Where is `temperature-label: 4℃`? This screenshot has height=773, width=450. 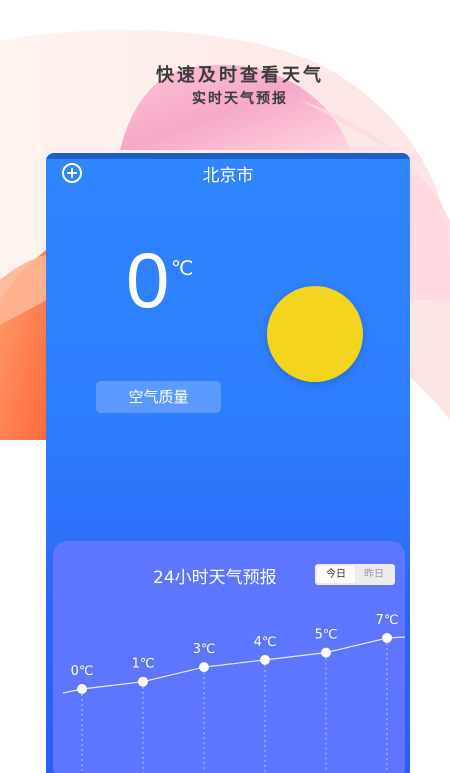
temperature-label: 4℃ is located at coordinates (265, 642).